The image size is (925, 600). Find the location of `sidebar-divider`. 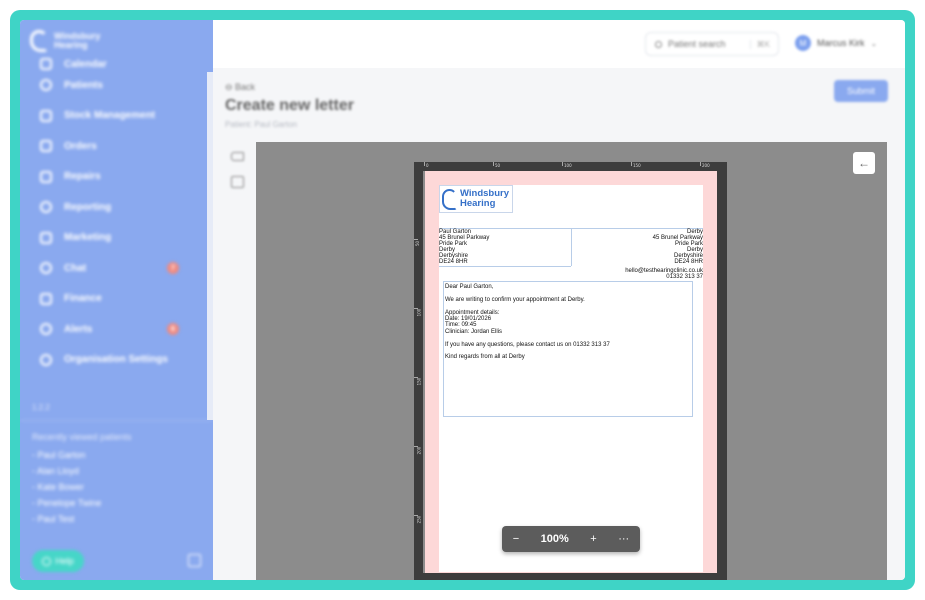

sidebar-divider is located at coordinates (116, 420).